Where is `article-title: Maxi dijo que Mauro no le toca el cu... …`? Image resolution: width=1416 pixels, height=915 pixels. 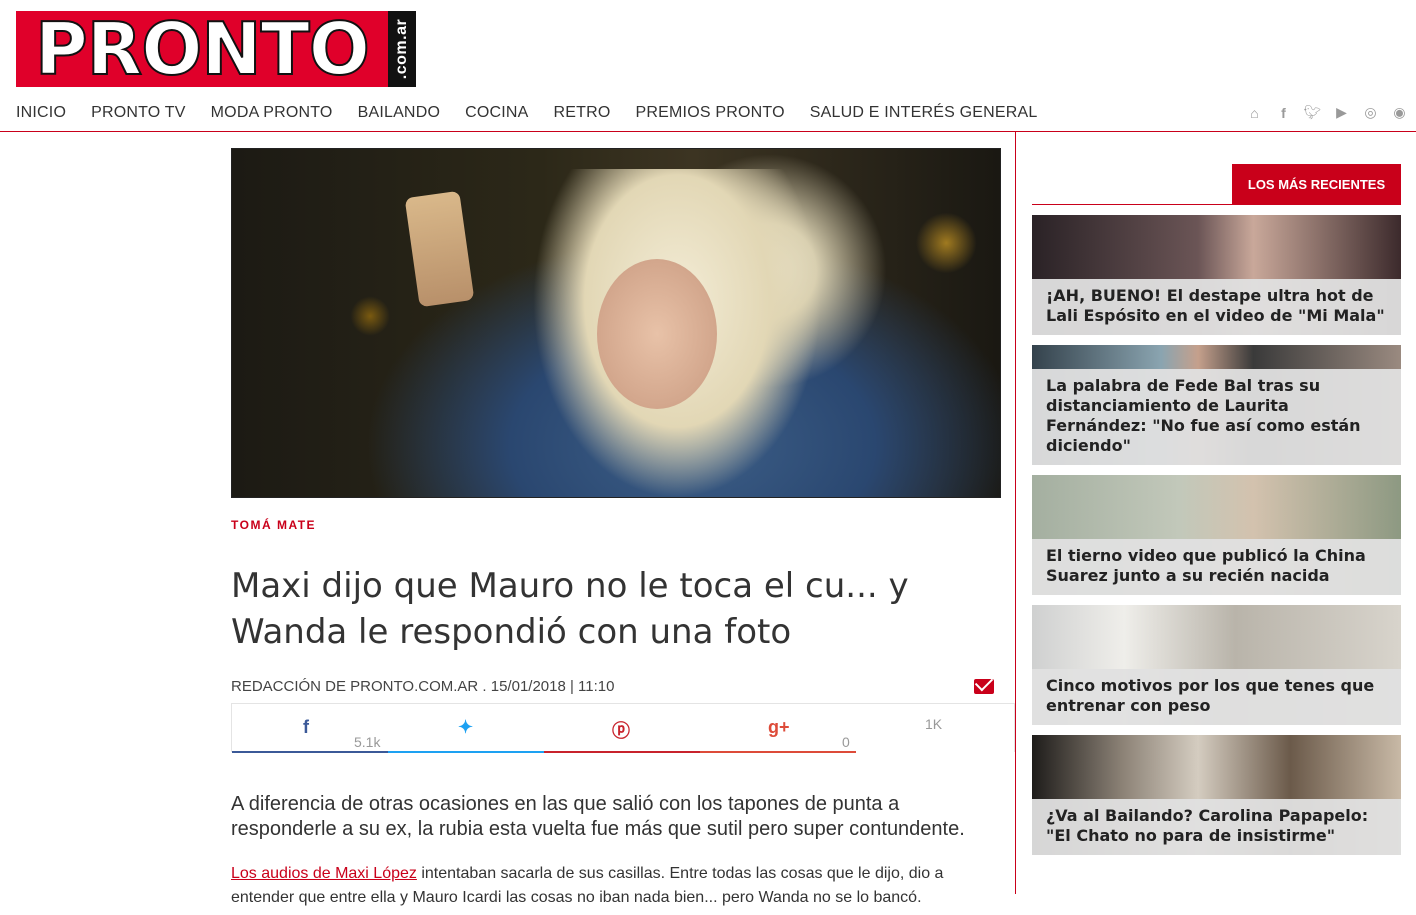
article-title: Maxi dijo que Mauro no le toca el cu... … is located at coordinates (570, 609).